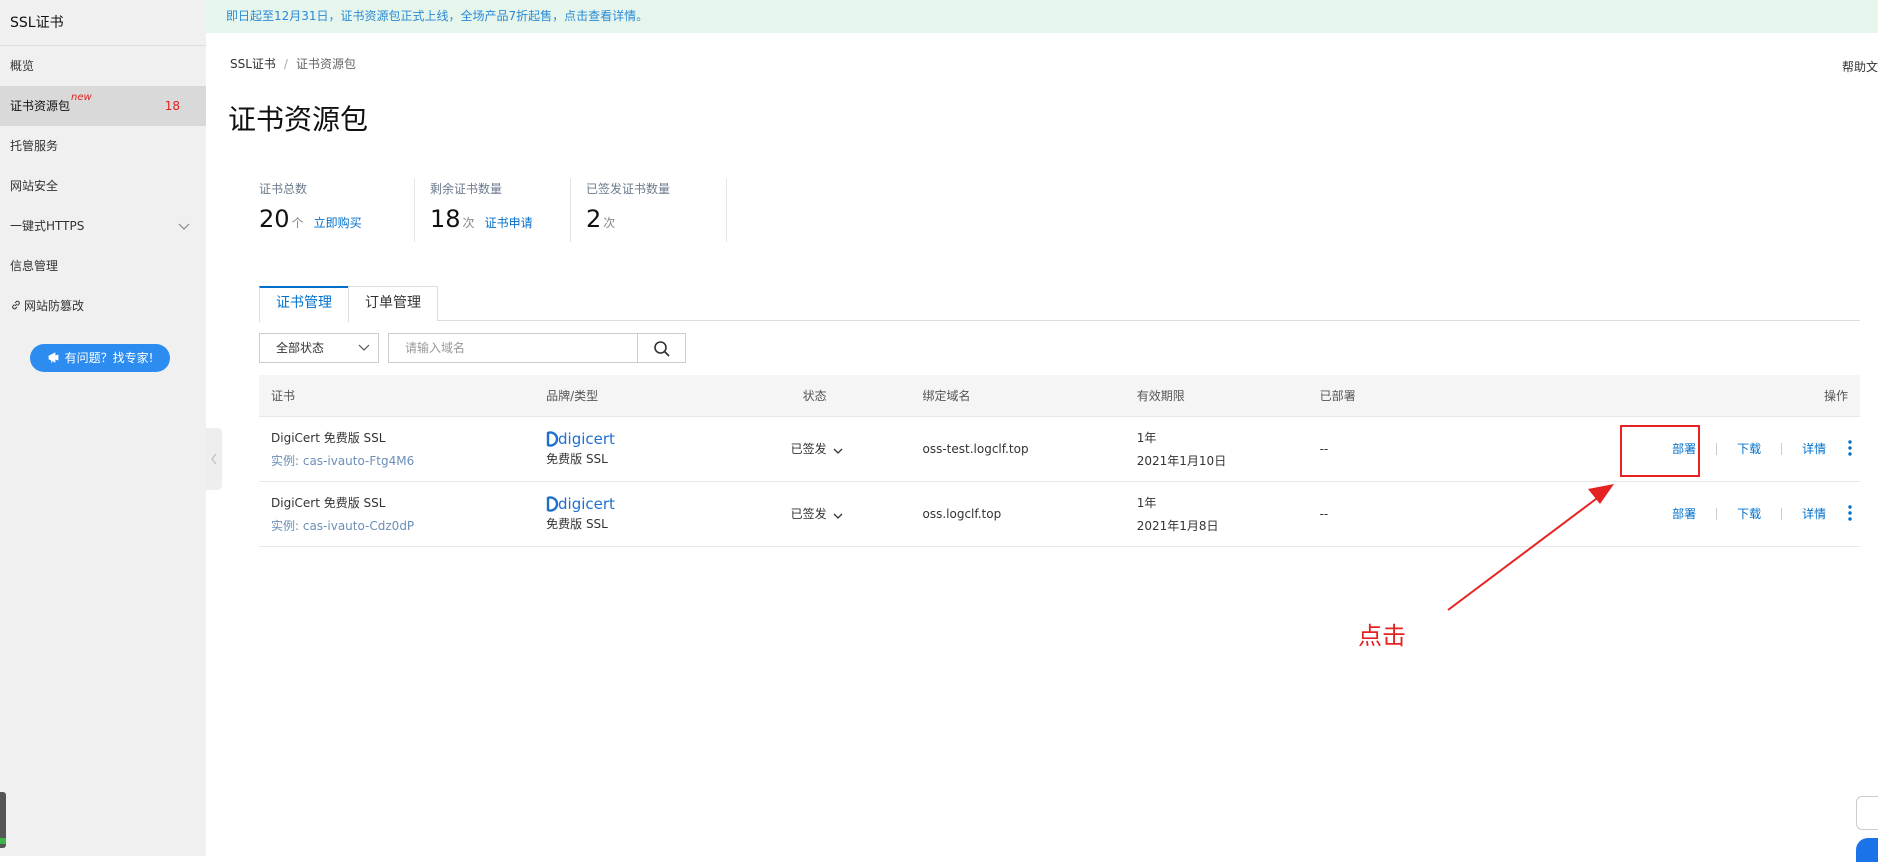 Image resolution: width=1878 pixels, height=862 pixels. What do you see at coordinates (3, 841) in the screenshot?
I see `status-dot` at bounding box center [3, 841].